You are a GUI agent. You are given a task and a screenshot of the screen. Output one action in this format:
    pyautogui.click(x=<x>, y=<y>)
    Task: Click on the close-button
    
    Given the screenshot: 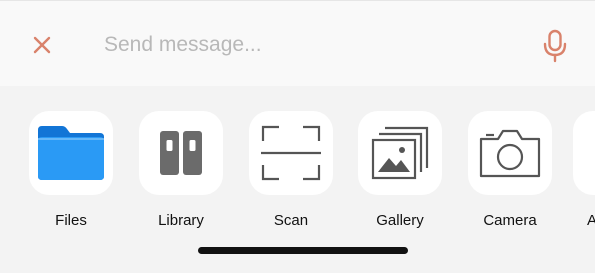 What is the action you would take?
    pyautogui.click(x=42, y=45)
    